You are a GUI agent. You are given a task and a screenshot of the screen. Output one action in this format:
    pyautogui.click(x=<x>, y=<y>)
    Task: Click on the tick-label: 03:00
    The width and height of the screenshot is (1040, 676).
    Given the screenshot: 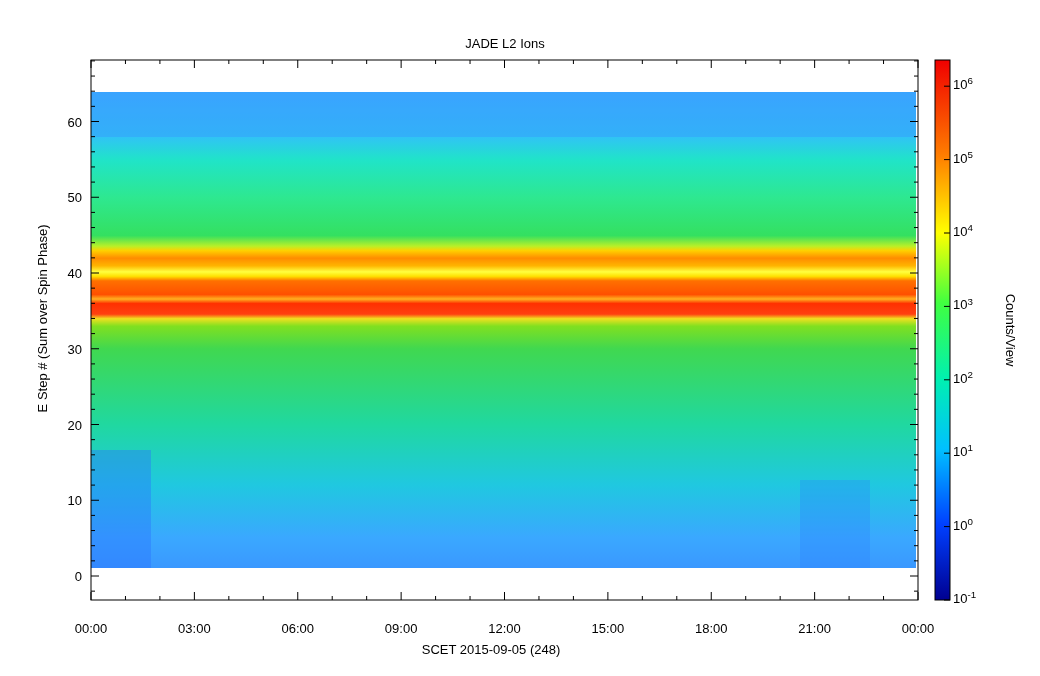 What is the action you would take?
    pyautogui.click(x=194, y=628)
    